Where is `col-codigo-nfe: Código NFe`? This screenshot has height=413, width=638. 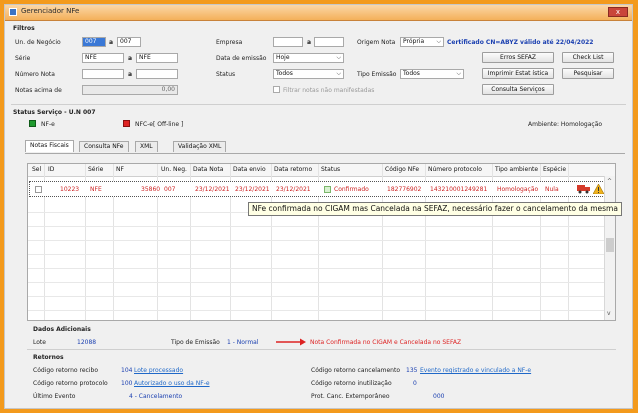
col-codigo-nfe: Código NFe is located at coordinates (402, 169).